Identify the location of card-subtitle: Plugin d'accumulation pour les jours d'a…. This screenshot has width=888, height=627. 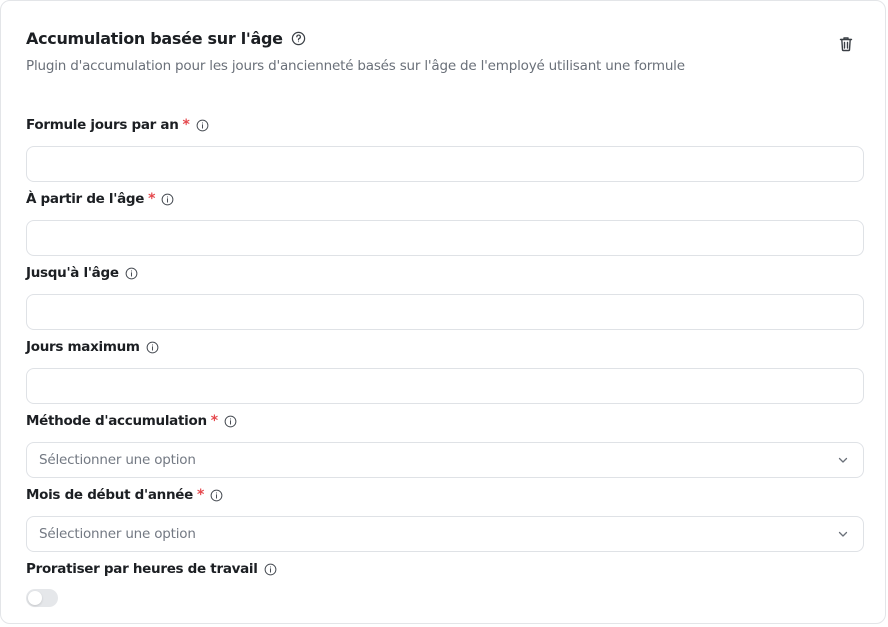
(355, 66).